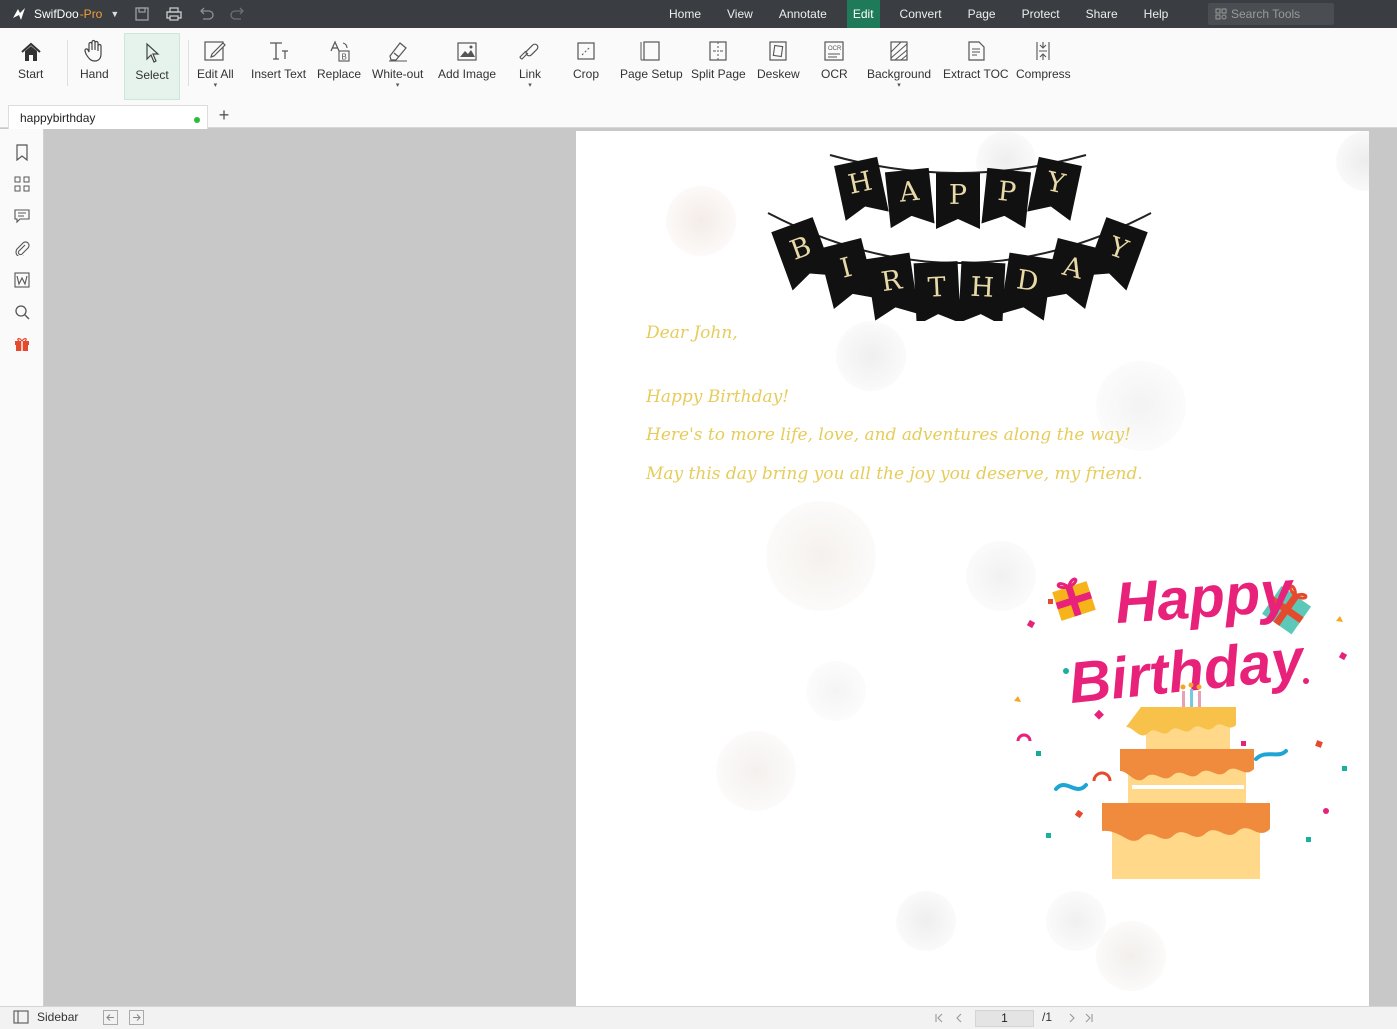 The height and width of the screenshot is (1029, 1397). What do you see at coordinates (847, 273) in the screenshot?
I see `banner-flag: I` at bounding box center [847, 273].